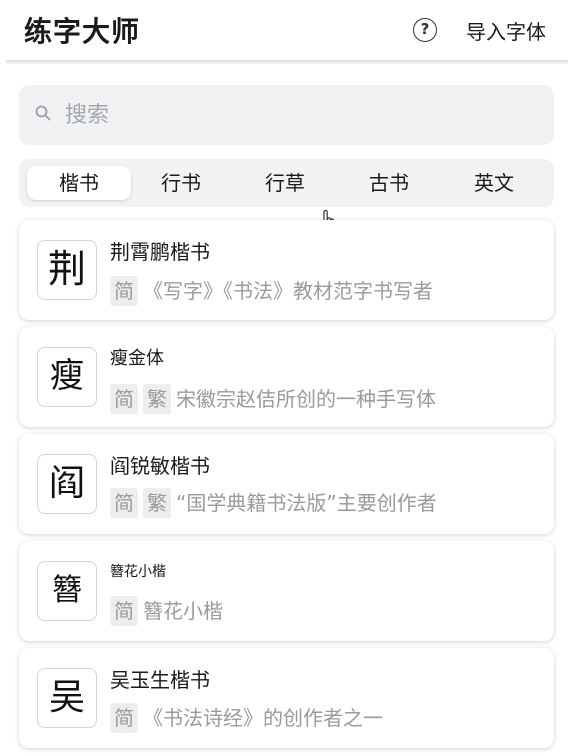  Describe the element at coordinates (300, 115) in the screenshot. I see `search-input` at that location.